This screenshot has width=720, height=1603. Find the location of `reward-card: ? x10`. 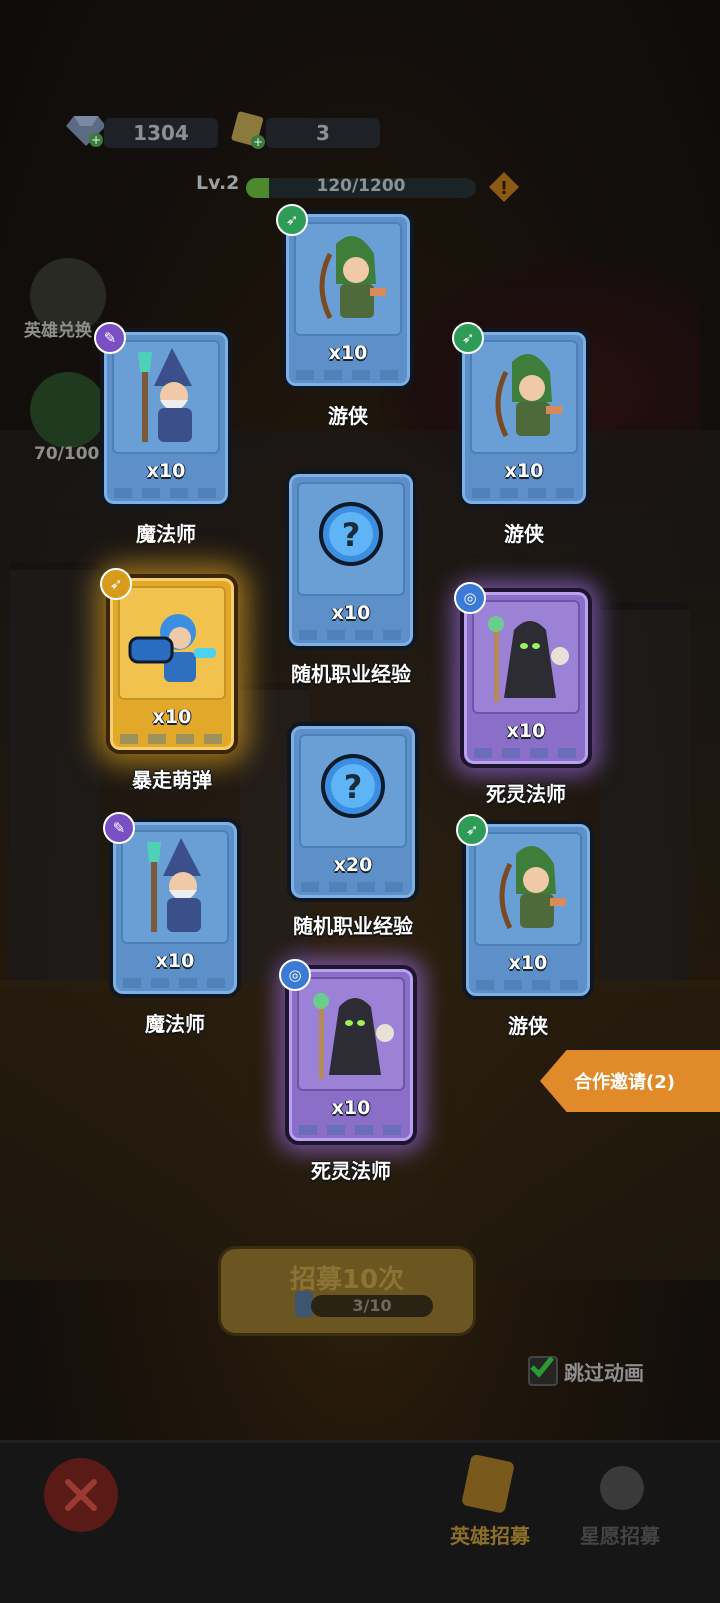

reward-card: ? x10 is located at coordinates (351, 560).